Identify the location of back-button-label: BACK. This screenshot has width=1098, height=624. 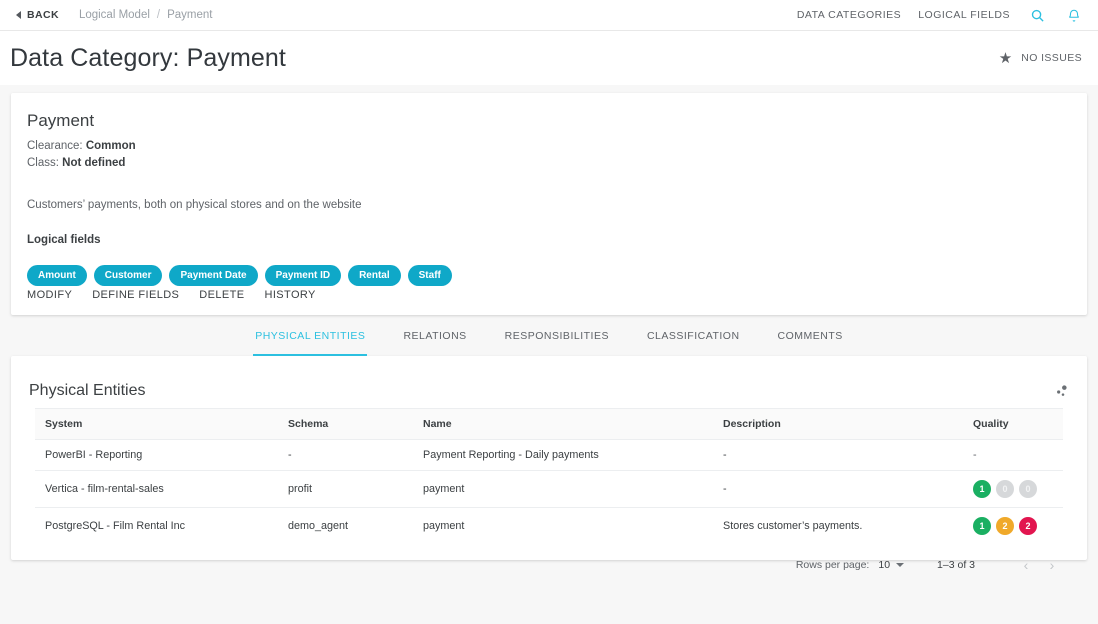
(43, 15).